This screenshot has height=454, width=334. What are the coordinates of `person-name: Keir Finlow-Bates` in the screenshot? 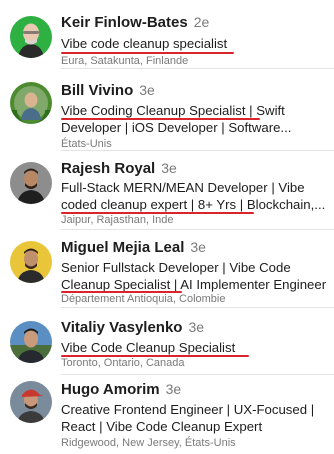 It's located at (124, 22).